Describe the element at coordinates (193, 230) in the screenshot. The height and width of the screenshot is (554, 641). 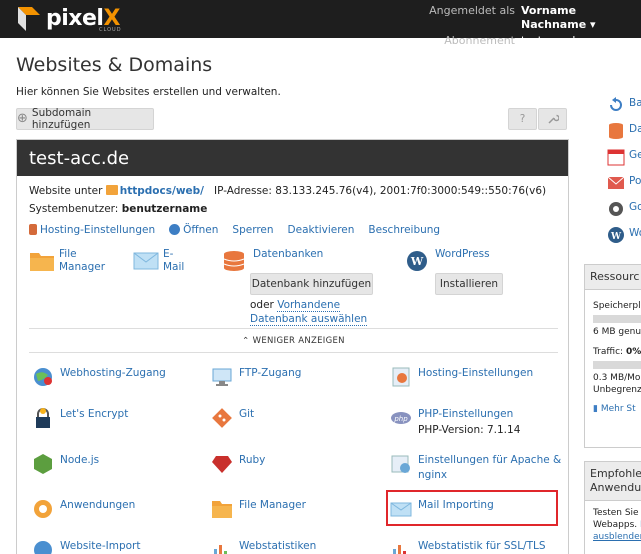
I see `action-open: Öffnen` at that location.